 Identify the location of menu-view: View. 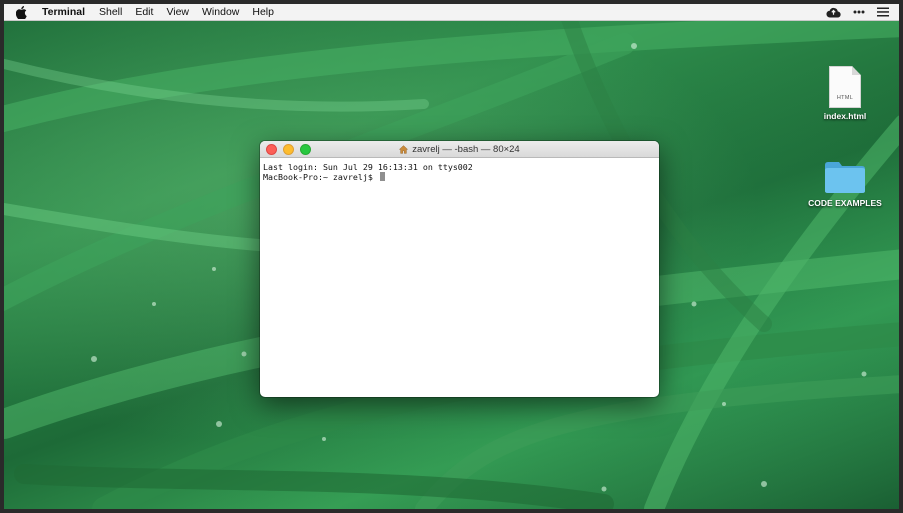
(177, 12).